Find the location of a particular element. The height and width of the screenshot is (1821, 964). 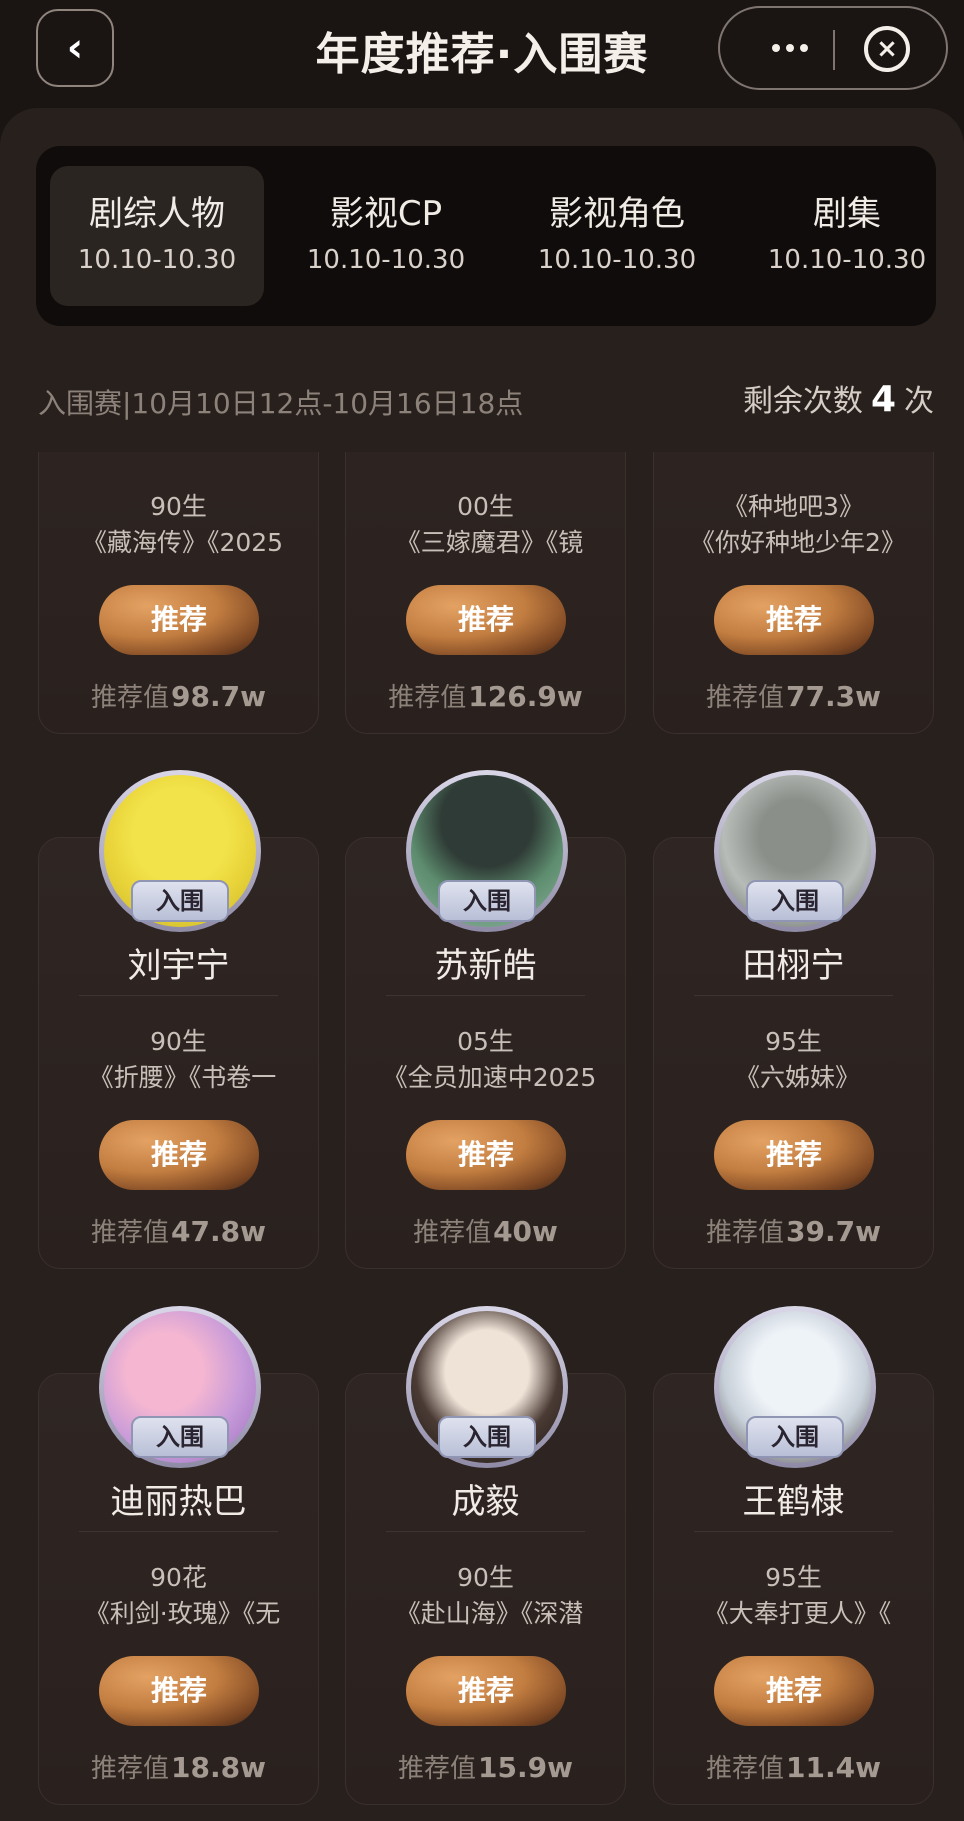

card-works: 《赴山海》《深潜 is located at coordinates (489, 1613).